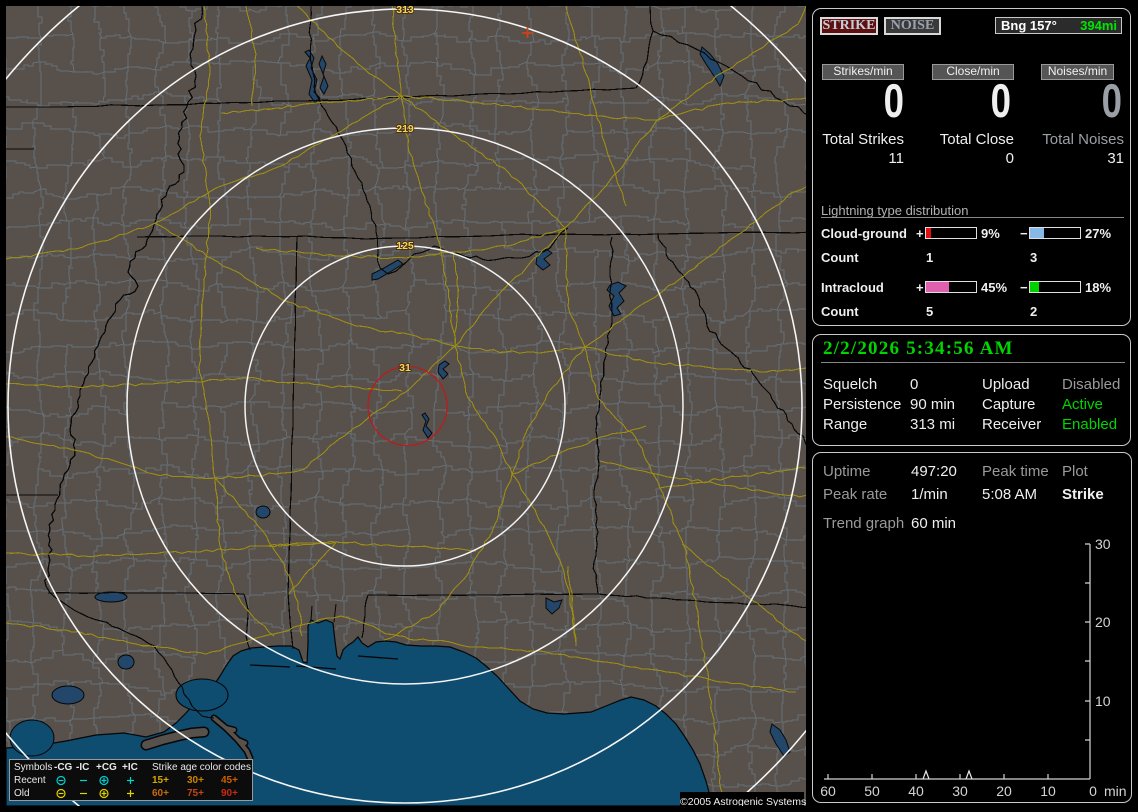 This screenshot has height=812, width=1138. Describe the element at coordinates (1093, 791) in the screenshot. I see `svg-text: 0` at that location.